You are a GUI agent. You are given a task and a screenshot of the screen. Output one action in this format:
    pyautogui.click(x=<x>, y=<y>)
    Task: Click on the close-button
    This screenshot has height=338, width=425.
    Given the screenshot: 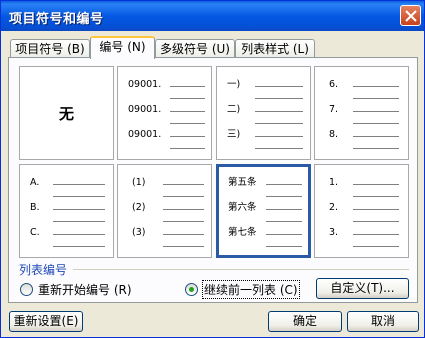 What is the action you would take?
    pyautogui.click(x=410, y=15)
    